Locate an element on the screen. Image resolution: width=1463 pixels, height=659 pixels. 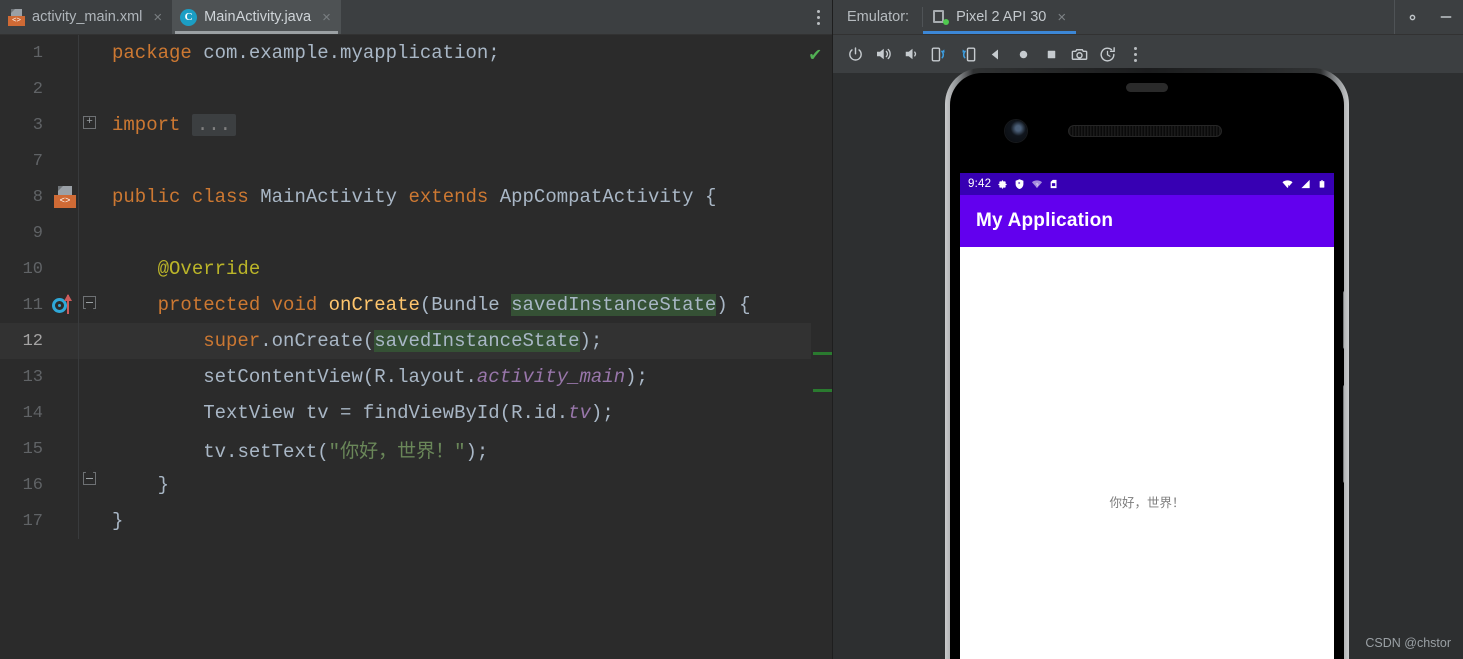
screenshot-camera-icon is located at coordinates (1079, 54).